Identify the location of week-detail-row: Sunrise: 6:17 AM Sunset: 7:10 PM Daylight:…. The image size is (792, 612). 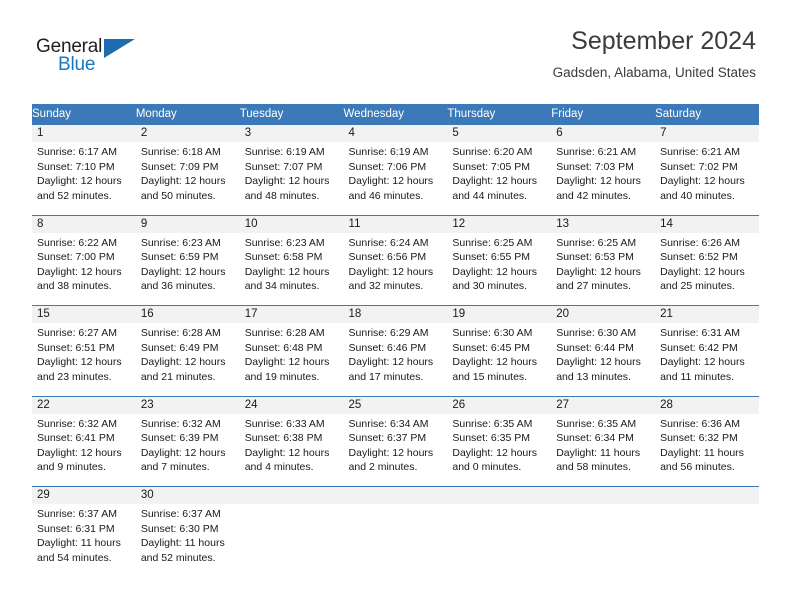
(395, 178).